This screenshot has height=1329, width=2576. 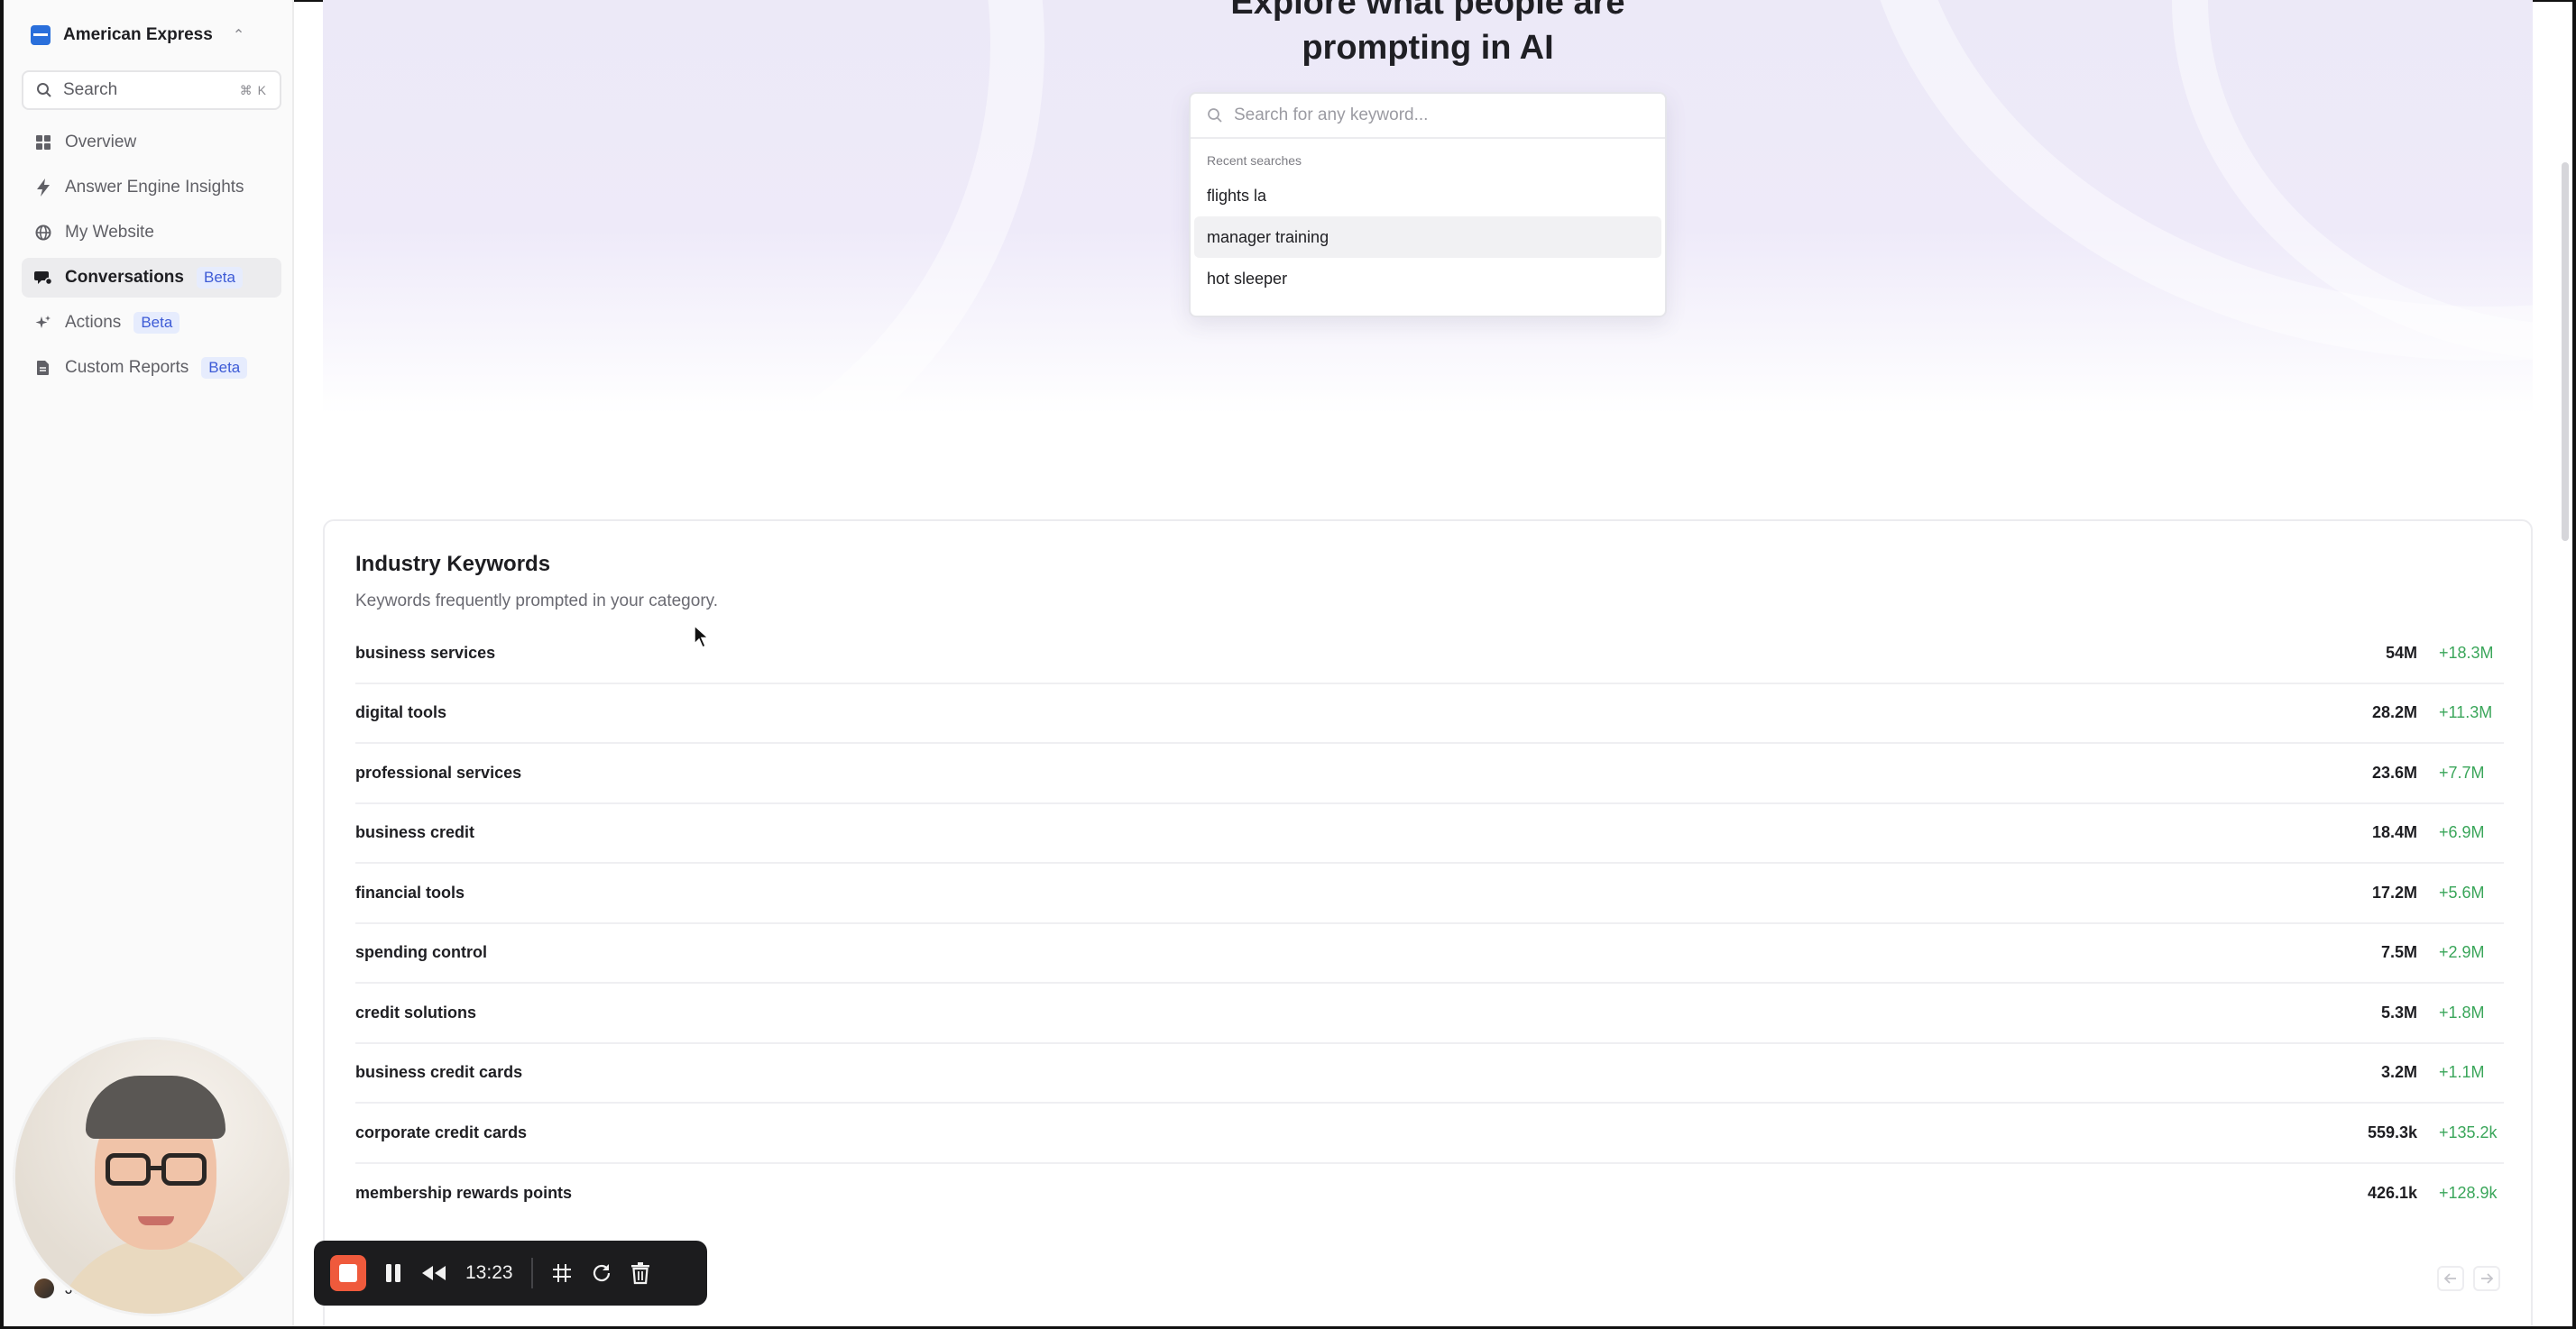 I want to click on stop-icon, so click(x=348, y=1273).